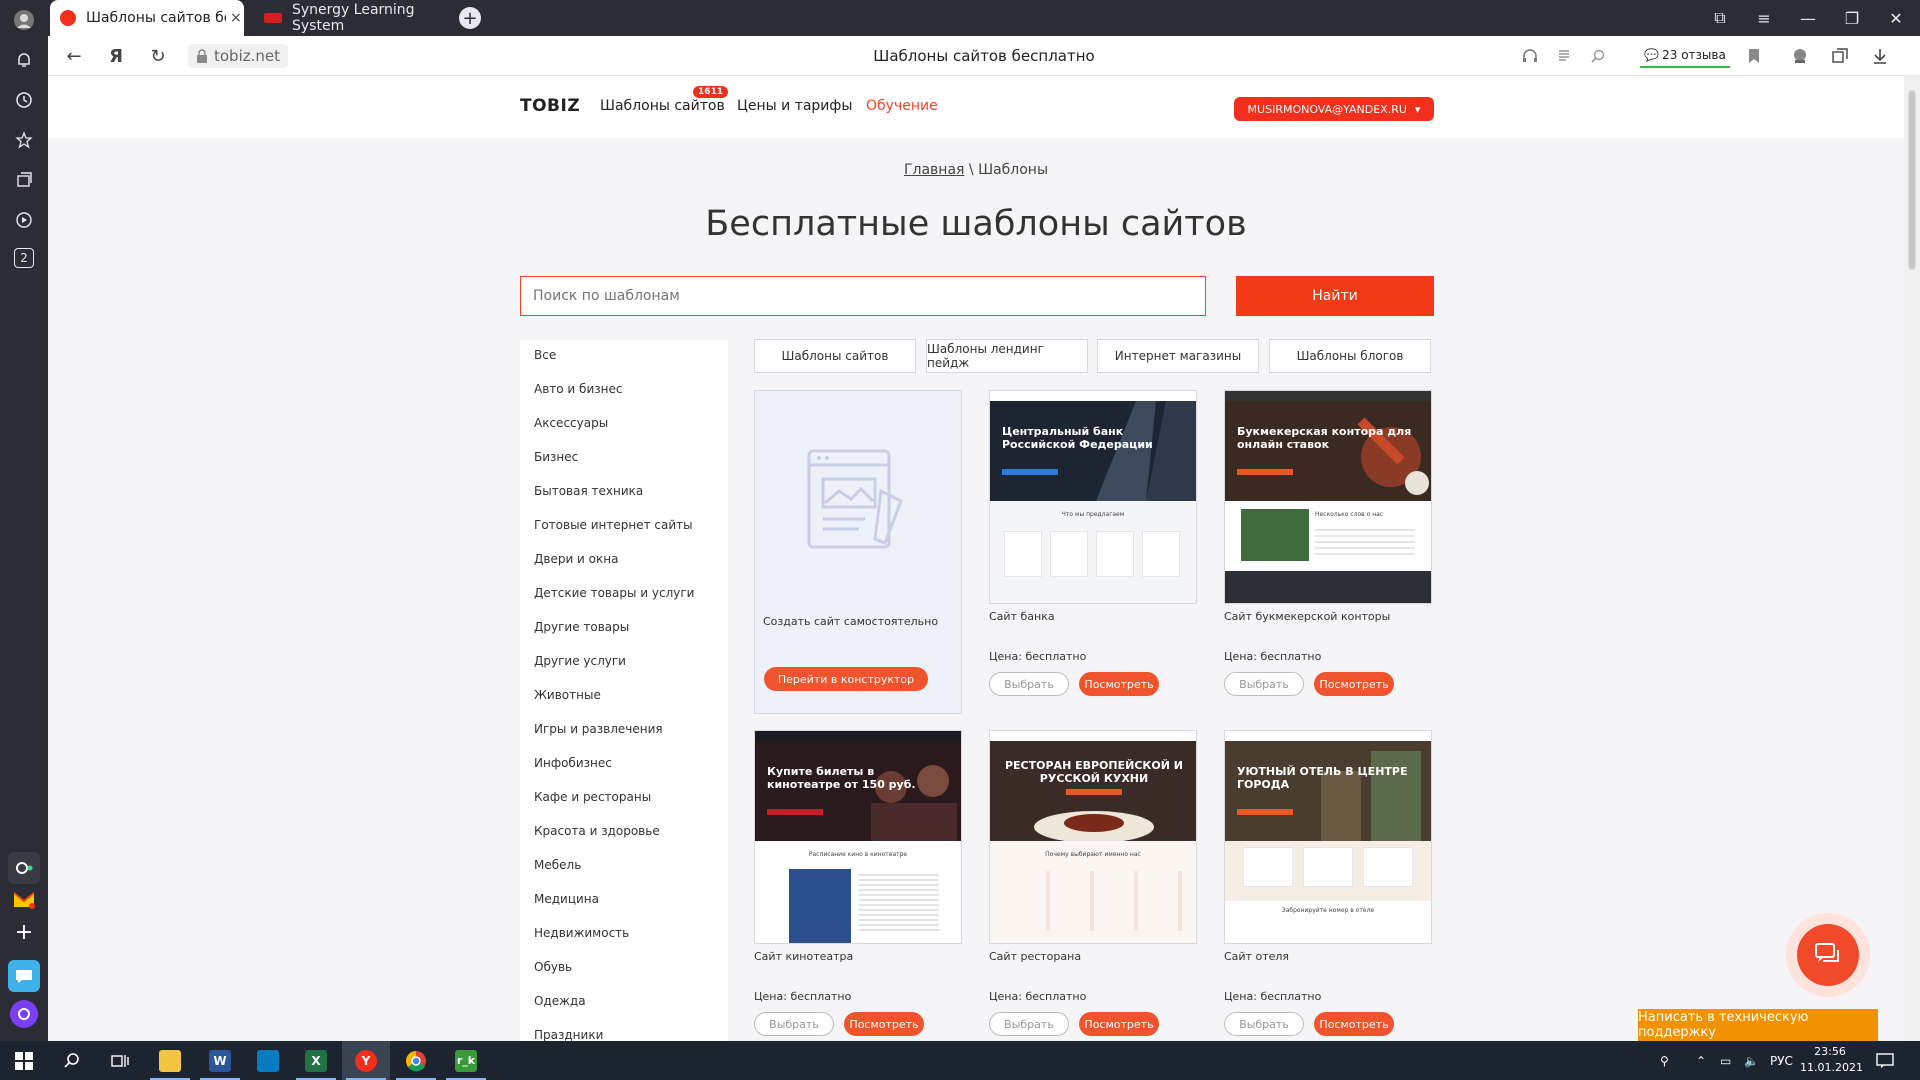 Image resolution: width=1920 pixels, height=1080 pixels. Describe the element at coordinates (576, 559) in the screenshot. I see `category-item: Двери и окна` at that location.